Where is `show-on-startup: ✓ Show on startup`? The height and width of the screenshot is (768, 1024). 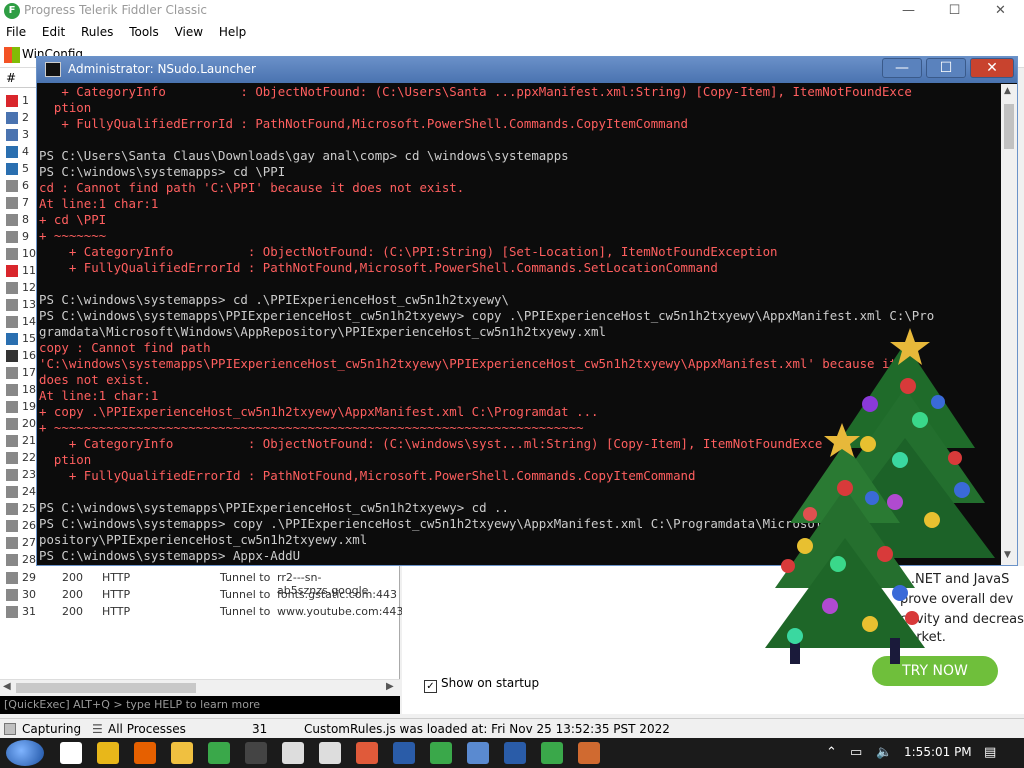
show-on-startup: ✓ Show on startup is located at coordinates (481, 684).